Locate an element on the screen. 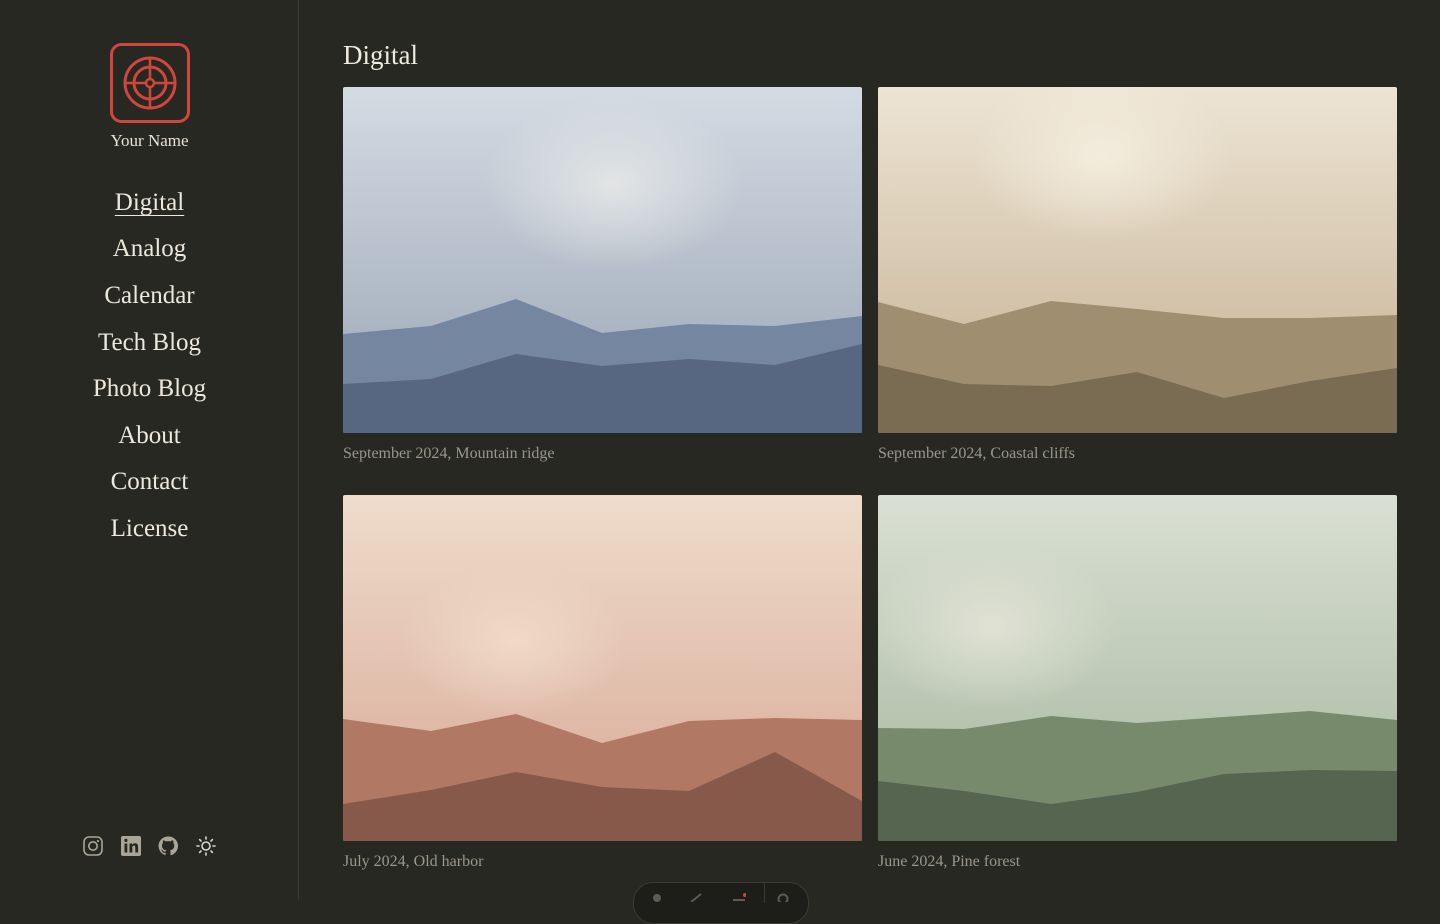 Image resolution: width=1440 pixels, height=924 pixels. nav-item-tech-blog: Tech Blog is located at coordinates (149, 343).